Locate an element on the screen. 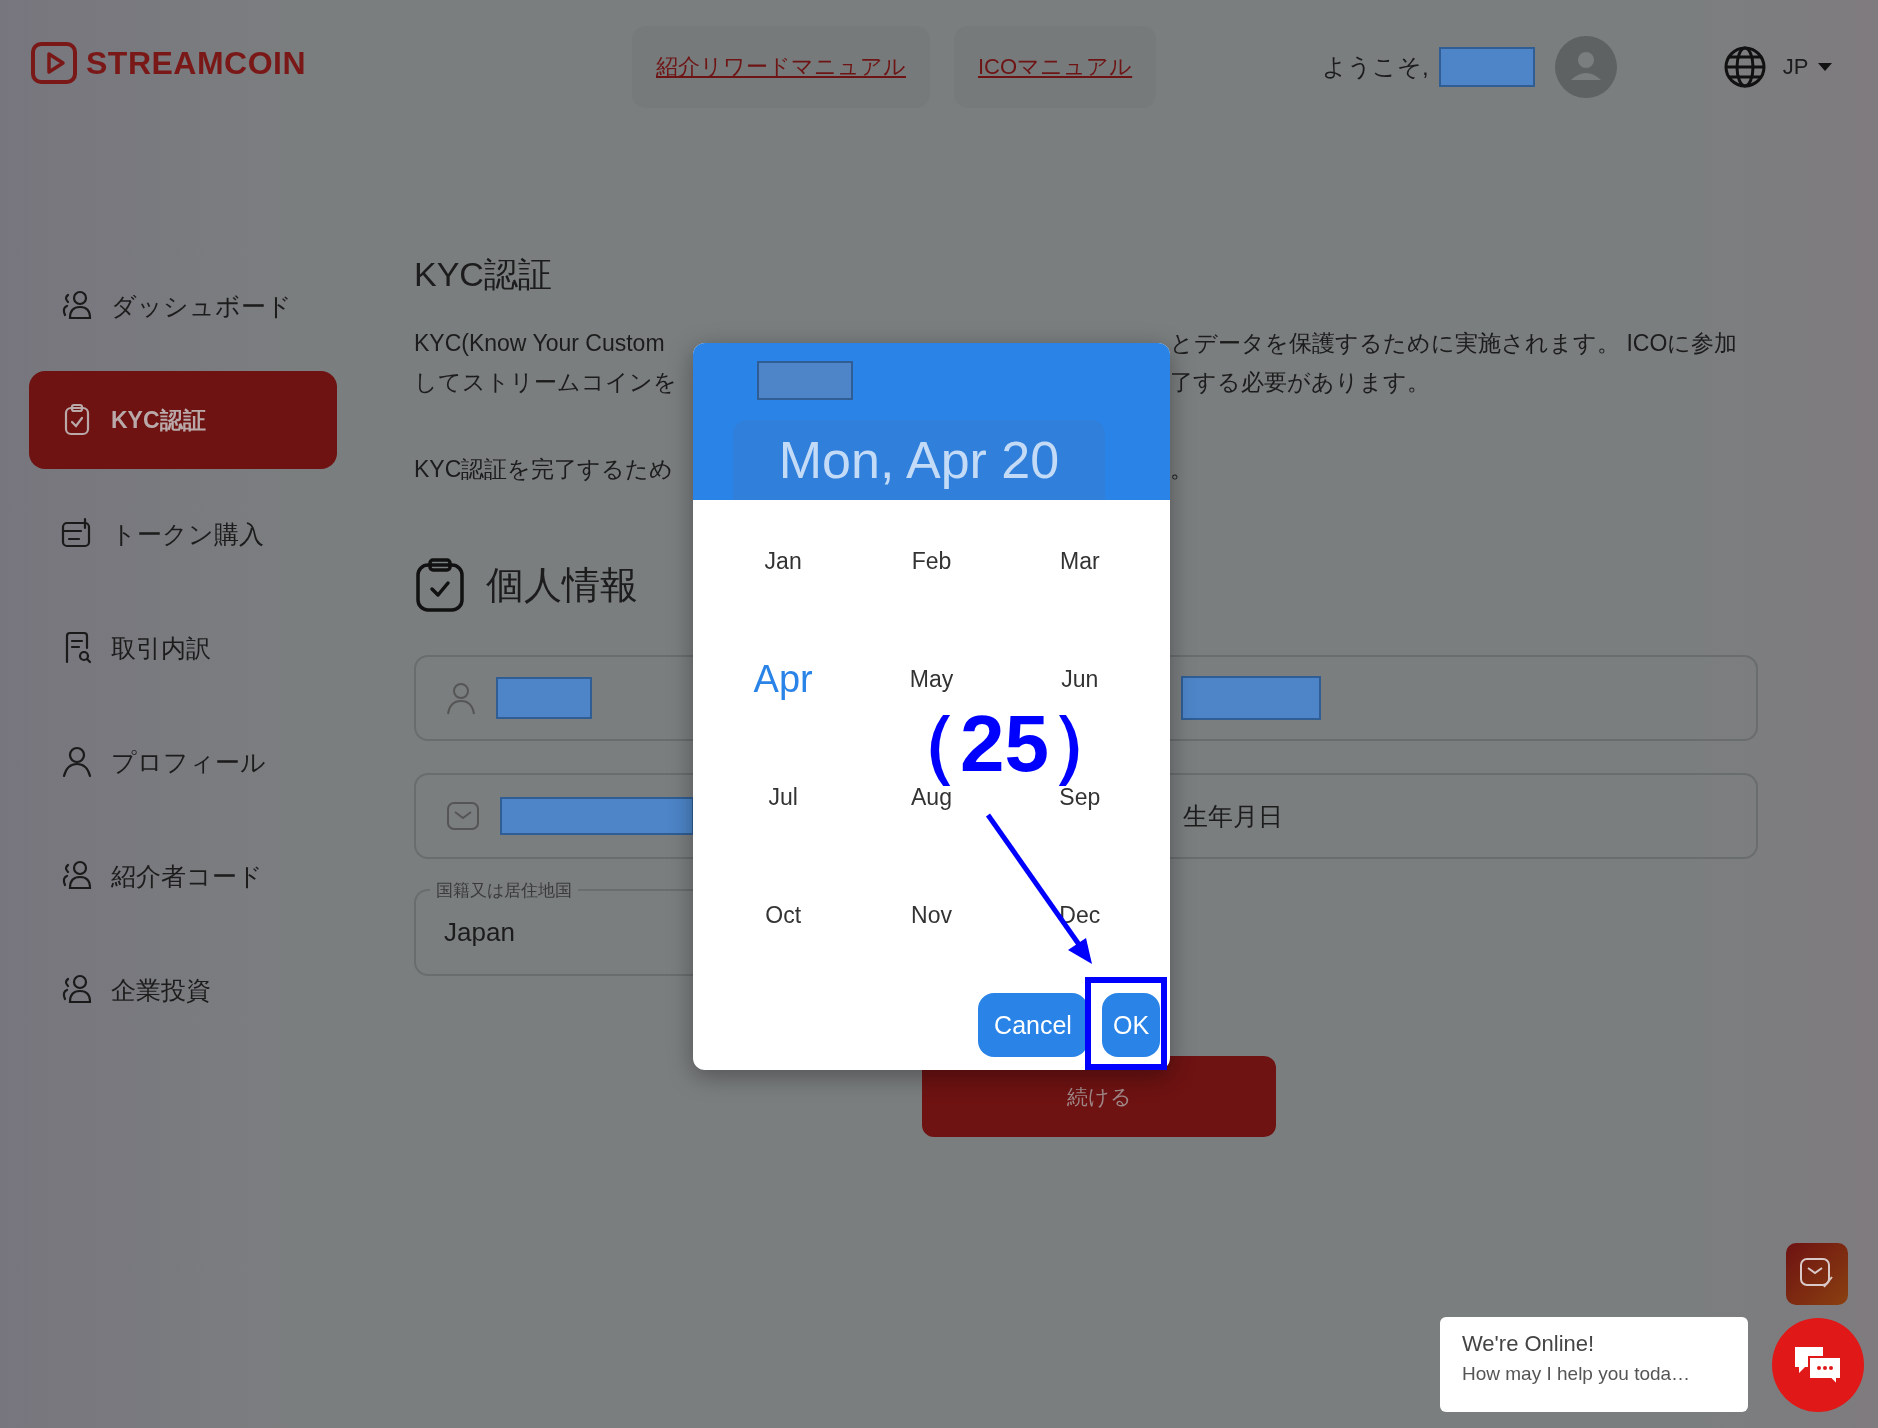 This screenshot has width=1878, height=1428. brand-name: STREAMCOIN is located at coordinates (196, 63).